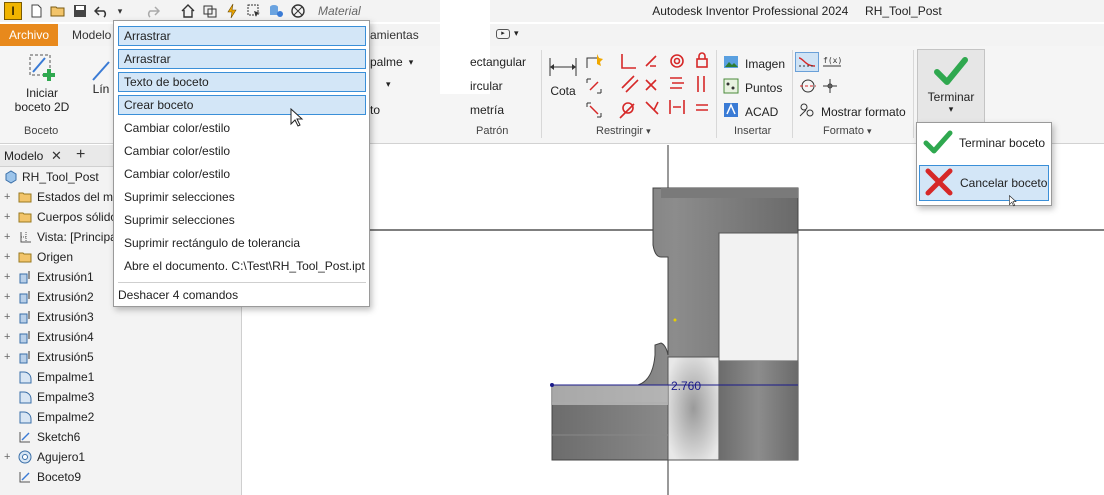 Image resolution: width=1104 pixels, height=495 pixels. I want to click on mirror-label: metría, so click(487, 110).